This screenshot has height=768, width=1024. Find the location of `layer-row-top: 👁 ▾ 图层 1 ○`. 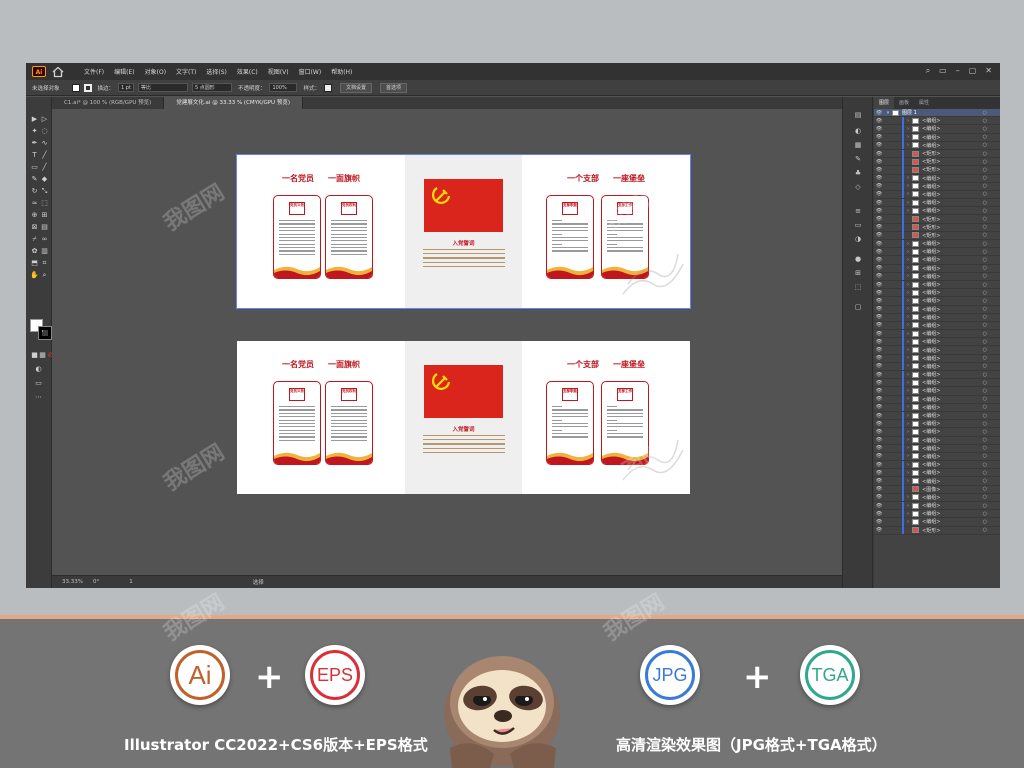

layer-row-top: 👁 ▾ 图层 1 ○ is located at coordinates (937, 113).